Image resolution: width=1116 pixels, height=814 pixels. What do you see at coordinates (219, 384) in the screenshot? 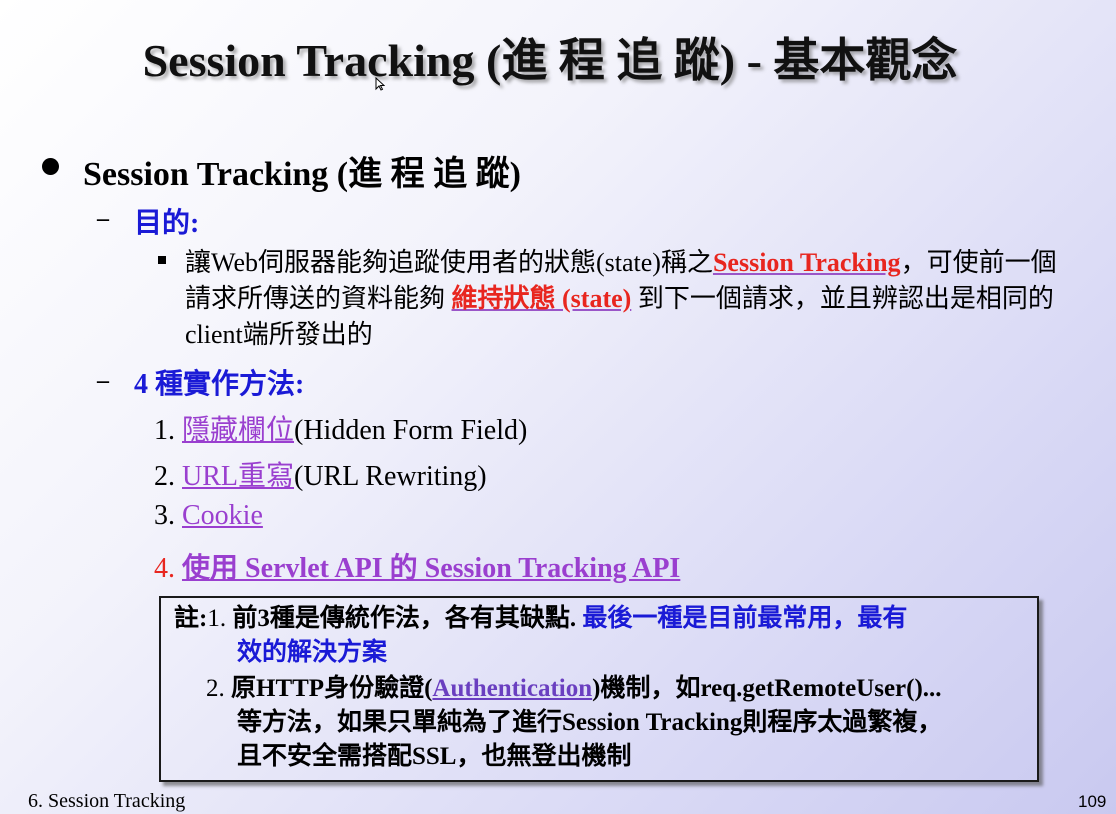
I see `methods-heading: 4 種實作方法:` at bounding box center [219, 384].